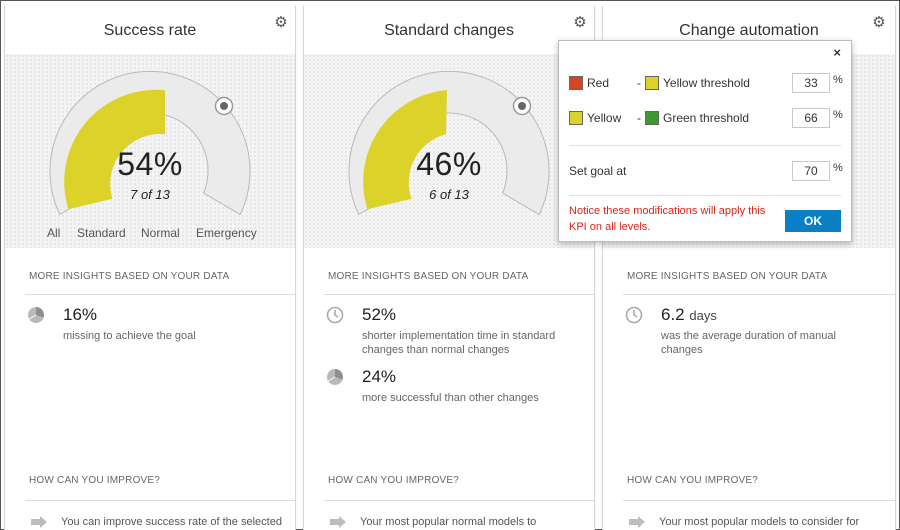 This screenshot has height=530, width=900. I want to click on yellow-threshold-label: Yellow threshold, so click(706, 83).